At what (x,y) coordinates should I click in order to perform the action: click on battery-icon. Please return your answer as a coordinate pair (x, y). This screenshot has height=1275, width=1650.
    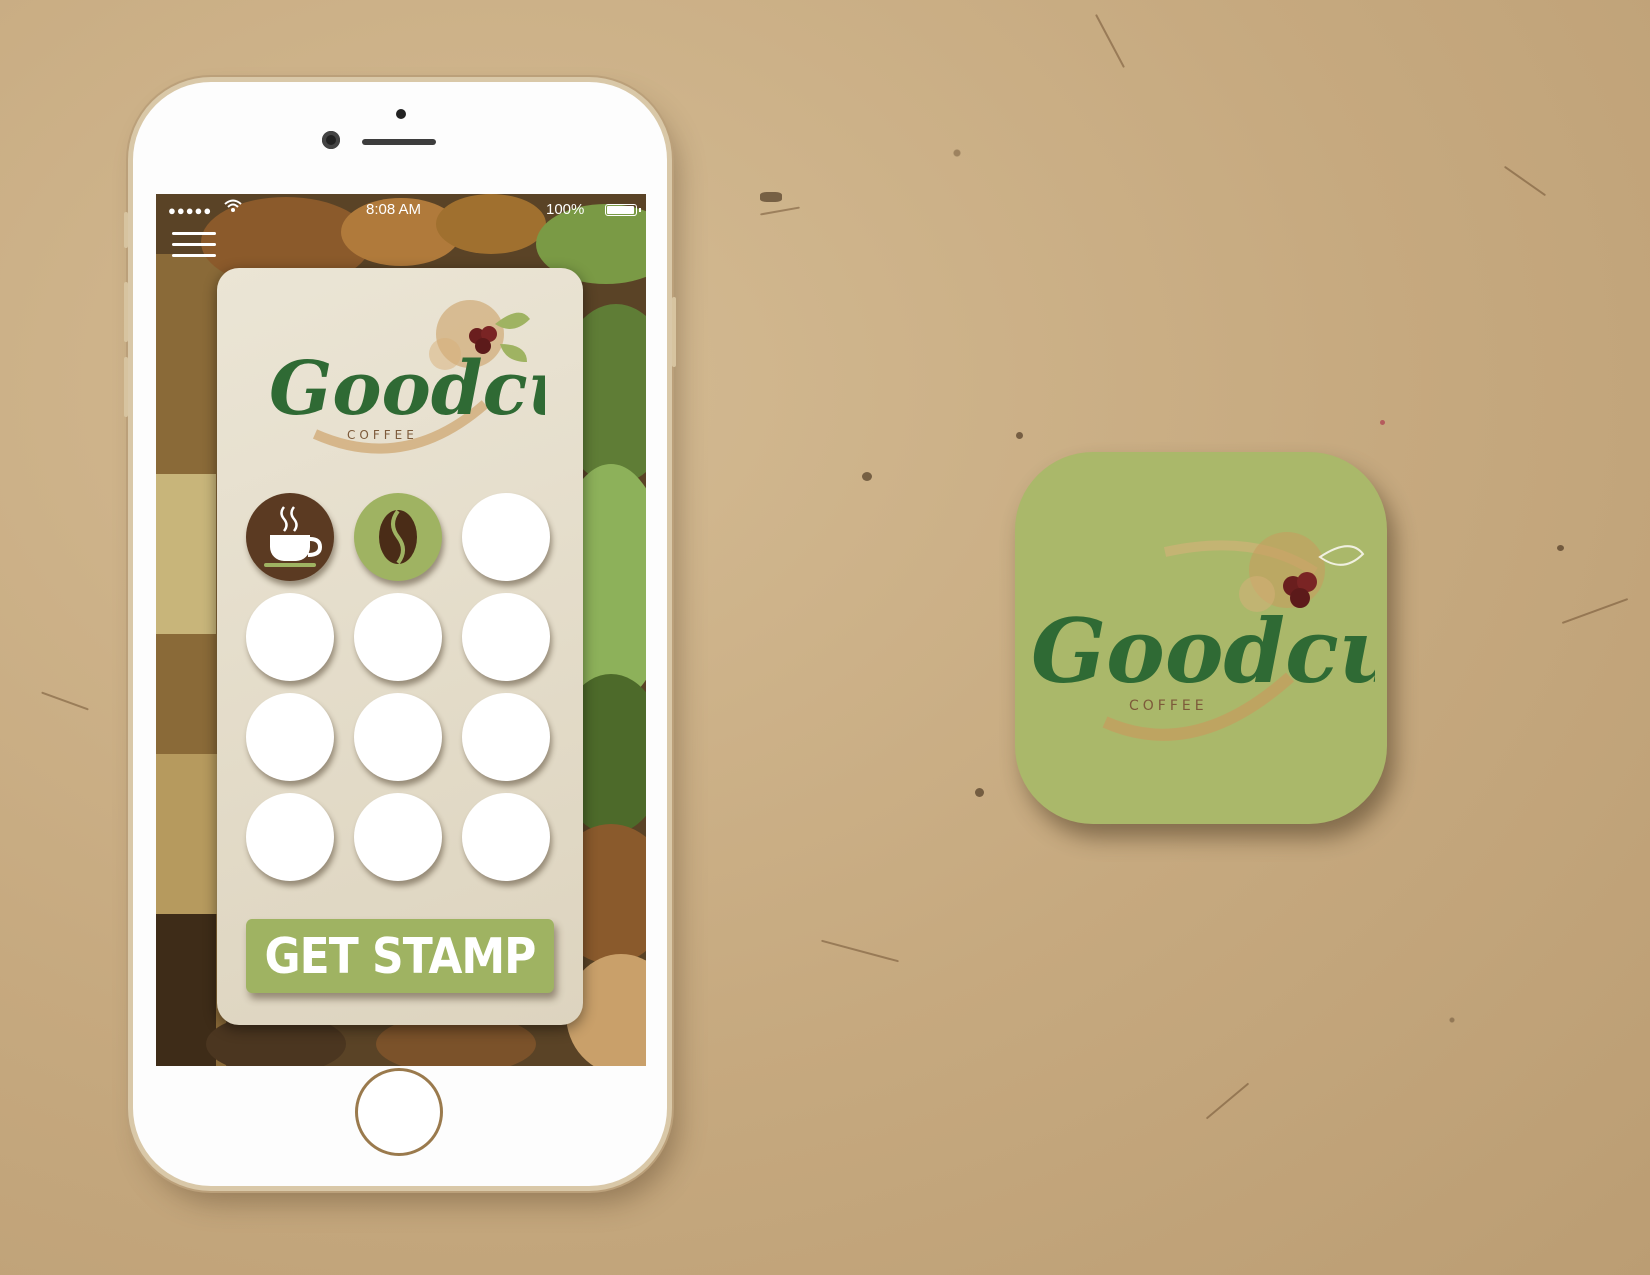
    Looking at the image, I should click on (623, 210).